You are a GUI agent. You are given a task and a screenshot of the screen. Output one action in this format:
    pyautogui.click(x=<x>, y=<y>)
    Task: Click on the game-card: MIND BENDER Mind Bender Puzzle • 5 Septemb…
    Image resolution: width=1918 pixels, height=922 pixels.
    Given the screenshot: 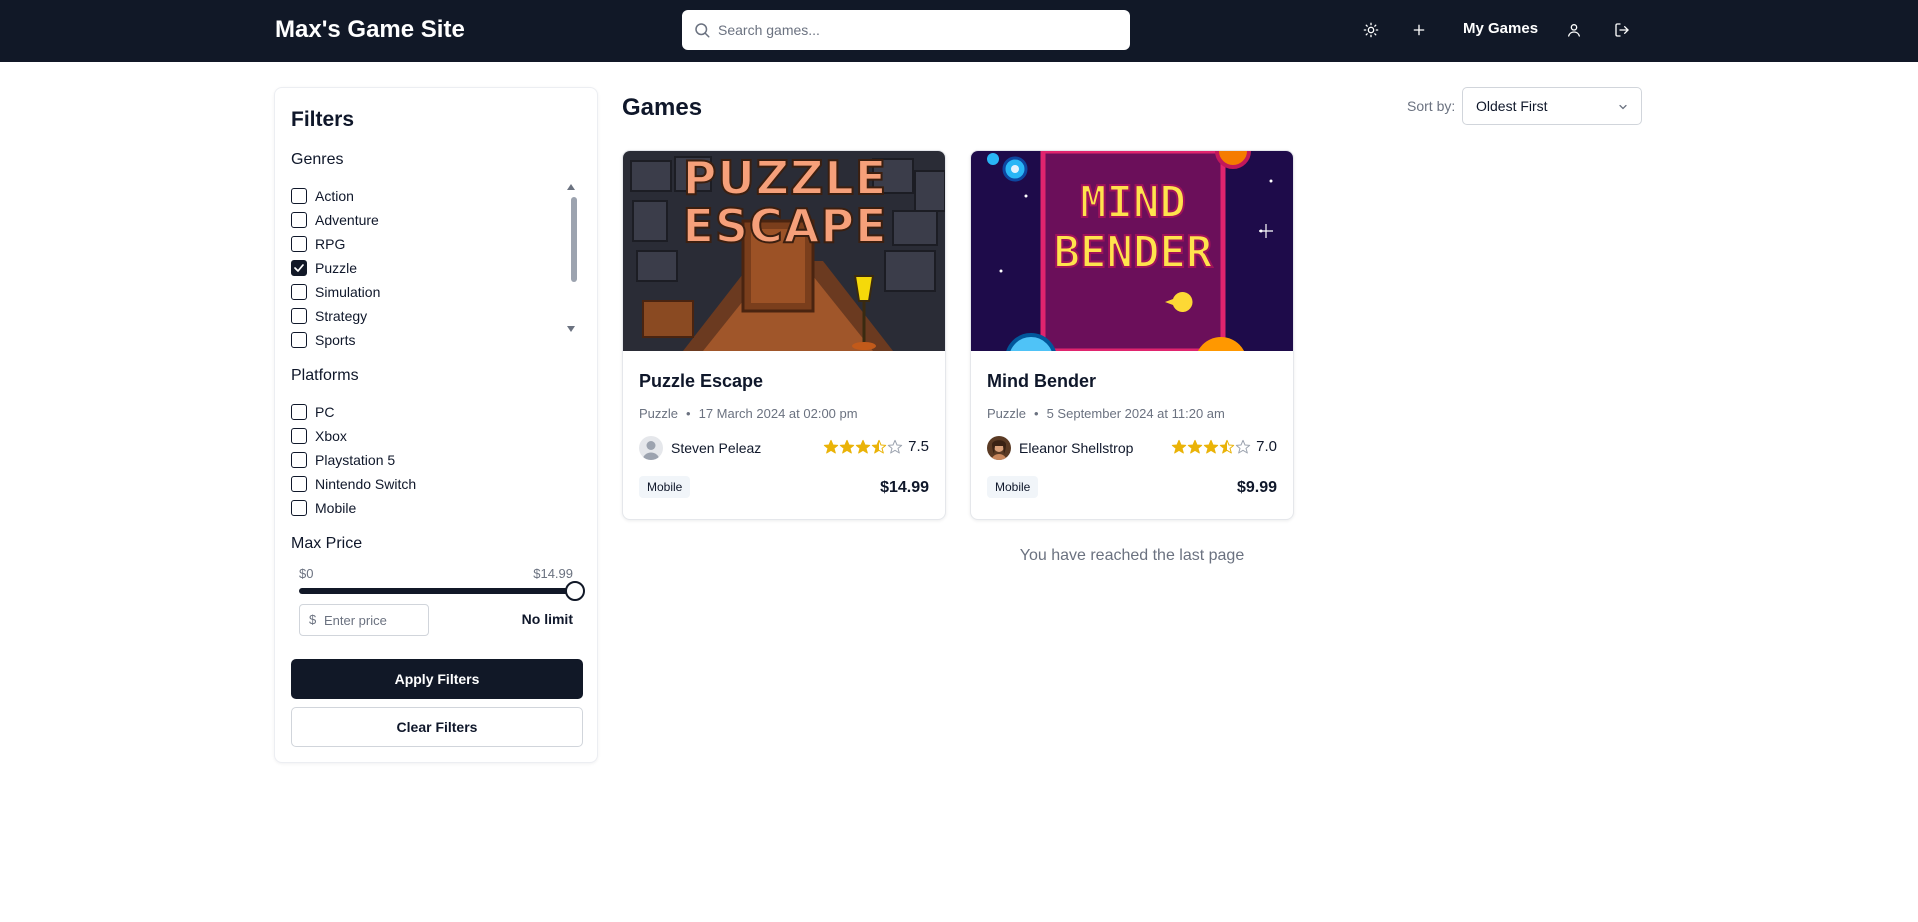 What is the action you would take?
    pyautogui.click(x=1132, y=335)
    